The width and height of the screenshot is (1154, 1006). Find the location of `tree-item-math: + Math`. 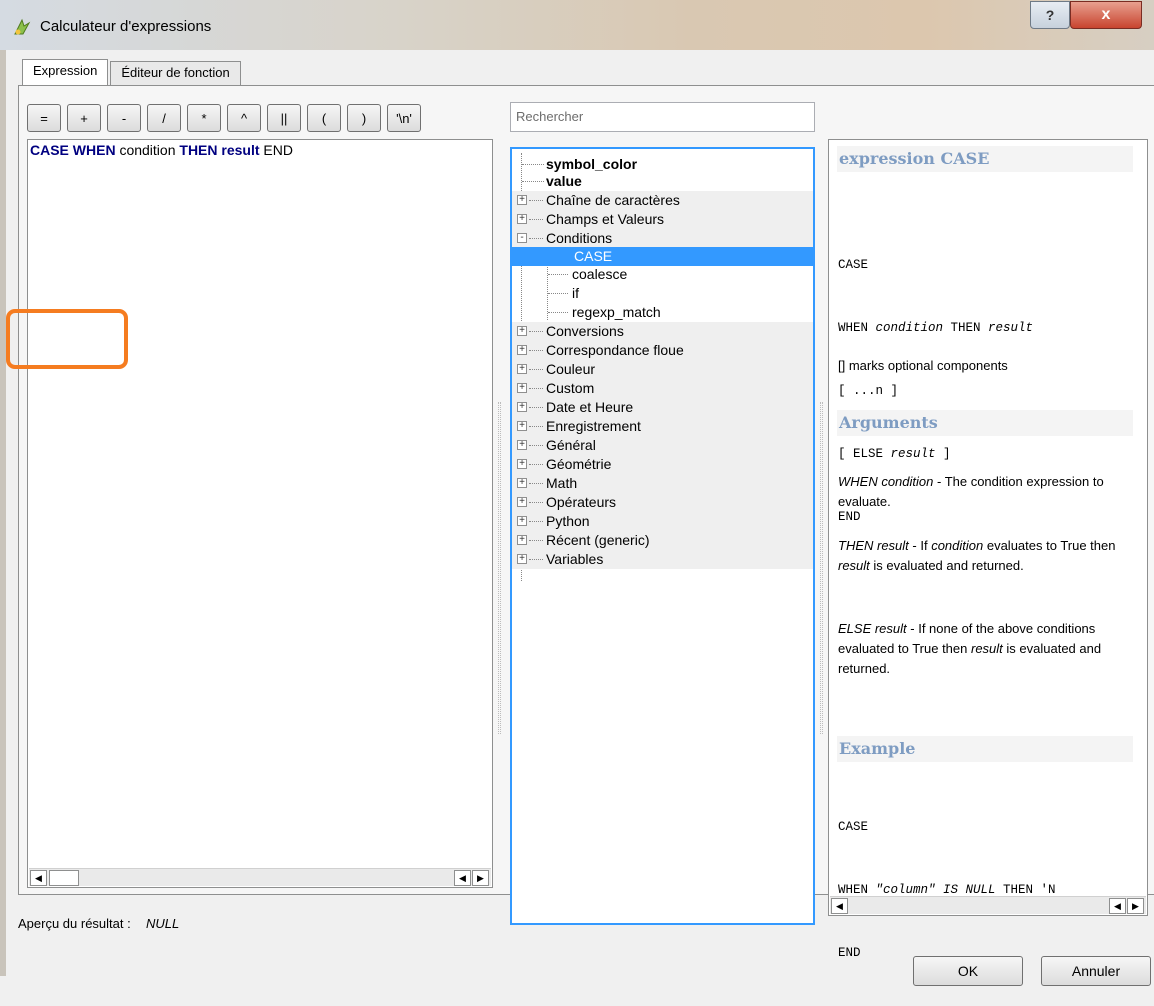

tree-item-math: + Math is located at coordinates (662, 483).